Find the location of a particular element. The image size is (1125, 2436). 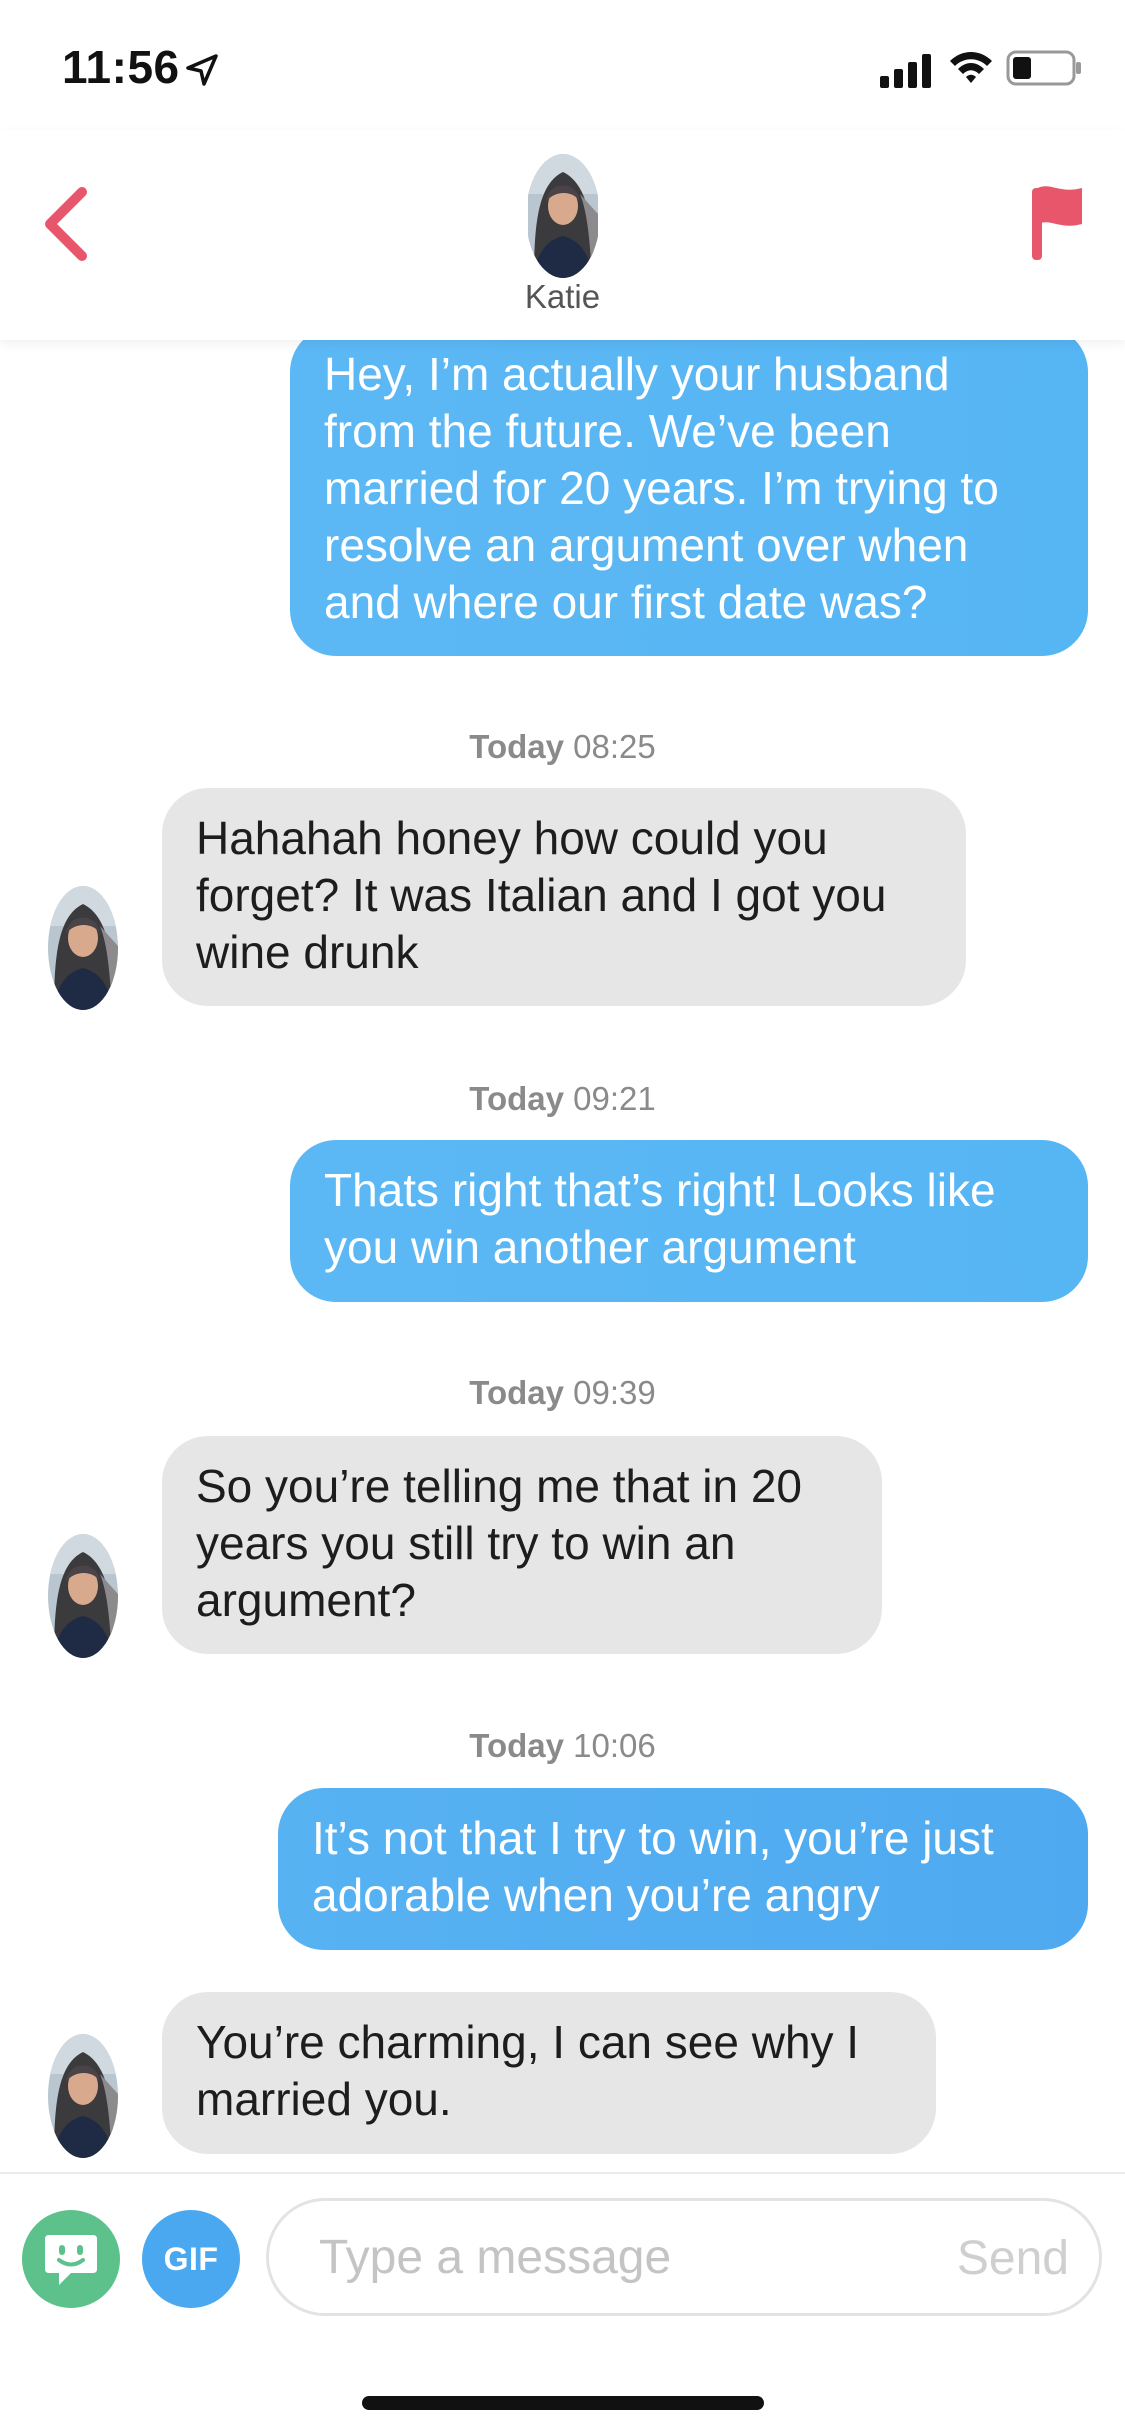

message-line: Thats right that’s right! Looks like is located at coordinates (660, 1190).